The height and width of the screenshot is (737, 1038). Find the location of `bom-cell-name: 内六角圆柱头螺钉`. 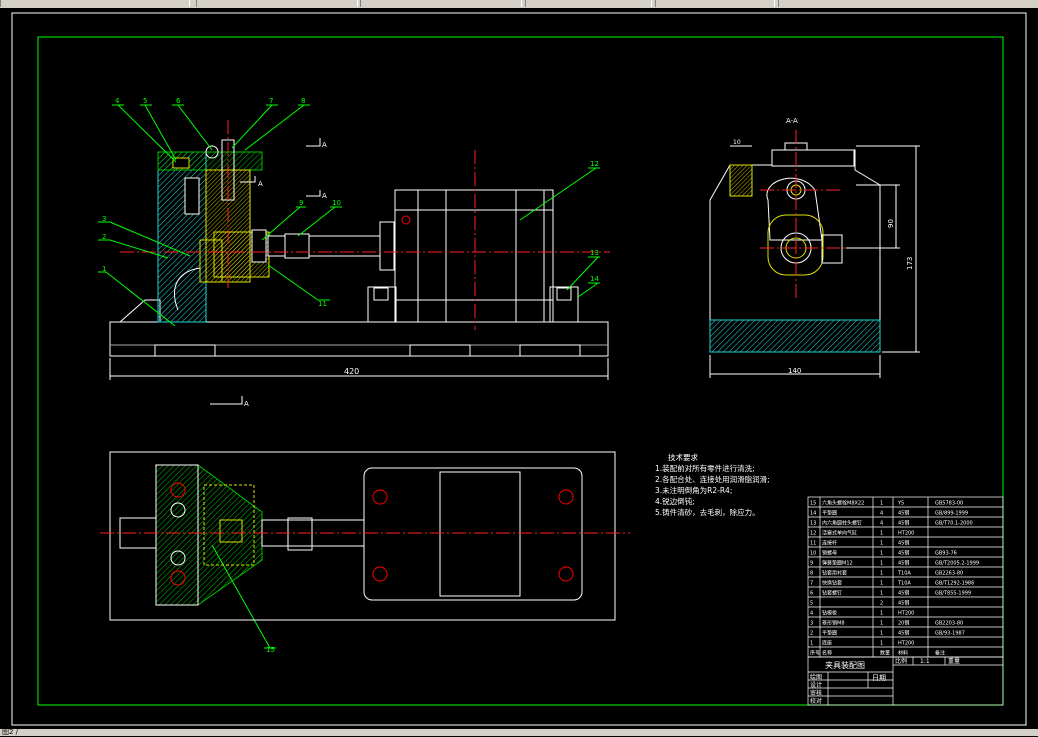

bom-cell-name: 内六角圆柱头螺钉 is located at coordinates (842, 523).